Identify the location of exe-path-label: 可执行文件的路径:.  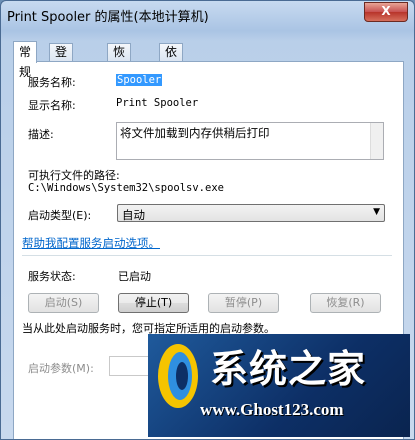
(74, 175).